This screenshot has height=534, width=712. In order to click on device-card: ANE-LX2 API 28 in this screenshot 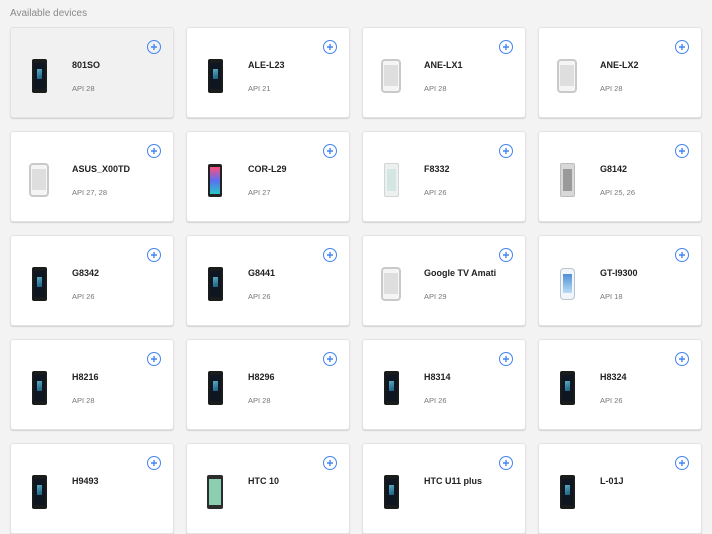, I will do `click(620, 72)`.